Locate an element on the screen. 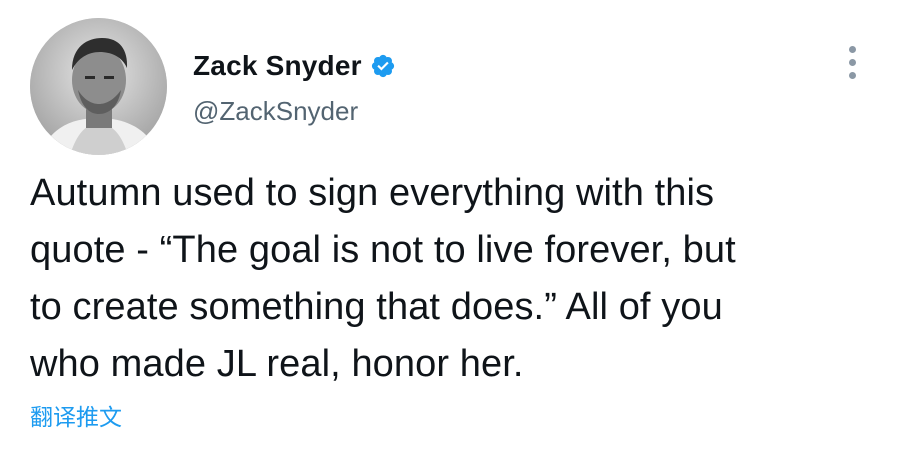 This screenshot has height=467, width=900. translate-tweet-link: 翻译推文 is located at coordinates (76, 415).